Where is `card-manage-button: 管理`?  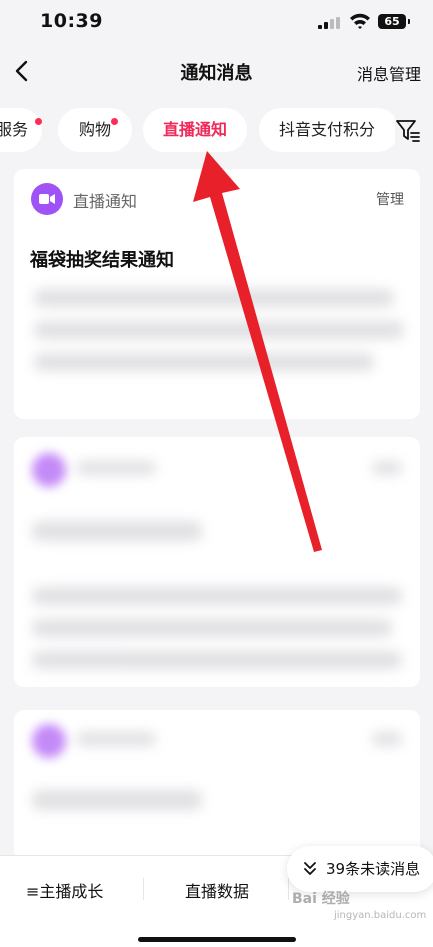
card-manage-button: 管理 is located at coordinates (390, 199).